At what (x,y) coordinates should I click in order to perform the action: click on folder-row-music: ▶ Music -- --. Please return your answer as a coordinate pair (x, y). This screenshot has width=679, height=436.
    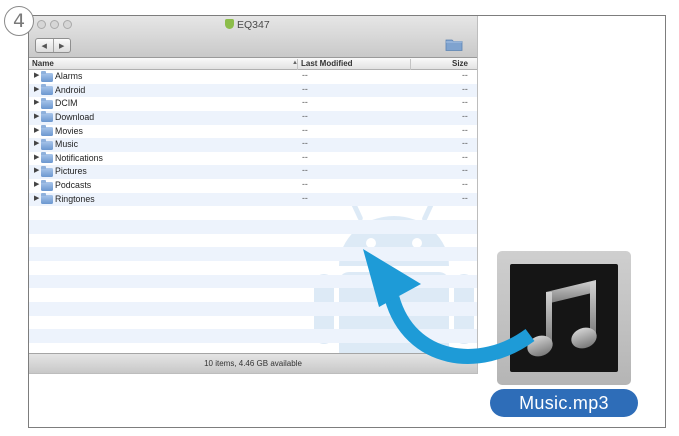
    Looking at the image, I should click on (253, 145).